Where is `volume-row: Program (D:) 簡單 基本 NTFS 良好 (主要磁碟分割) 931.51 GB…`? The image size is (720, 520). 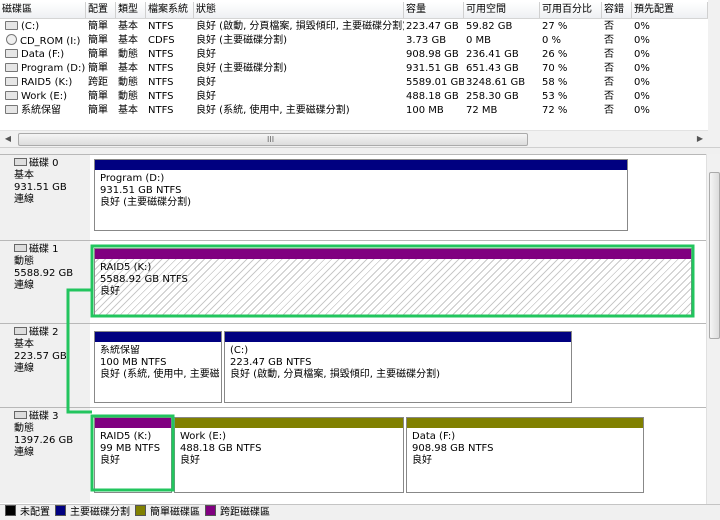 volume-row: Program (D:) 簡單 基本 NTFS 良好 (主要磁碟分割) 931.51 GB… is located at coordinates (354, 69).